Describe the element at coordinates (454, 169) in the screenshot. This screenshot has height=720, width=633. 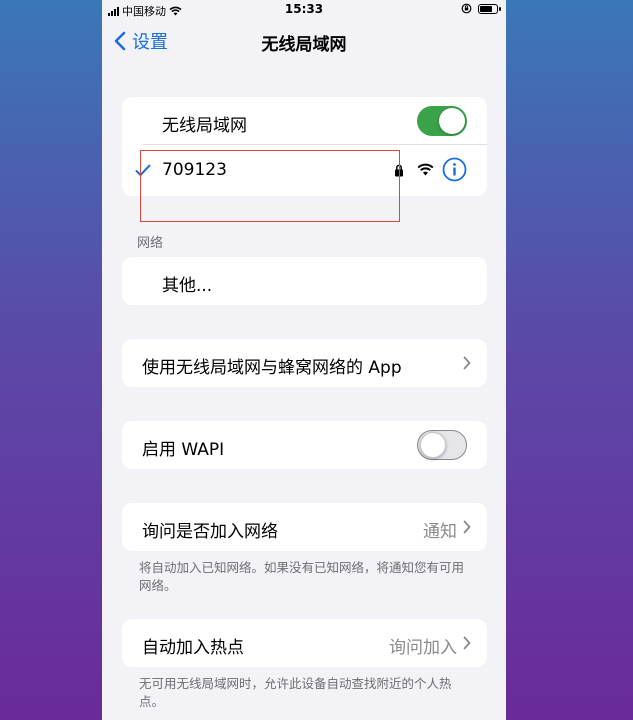
I see `info-icon` at that location.